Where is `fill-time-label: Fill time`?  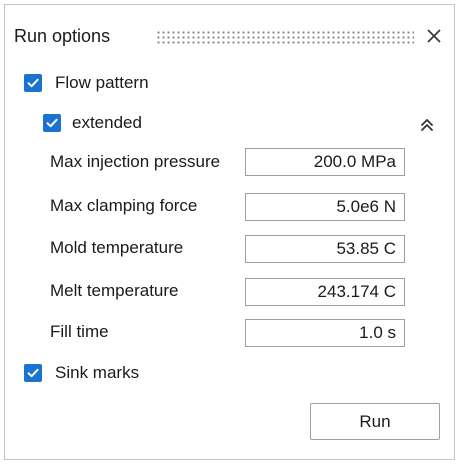
fill-time-label: Fill time is located at coordinates (79, 331).